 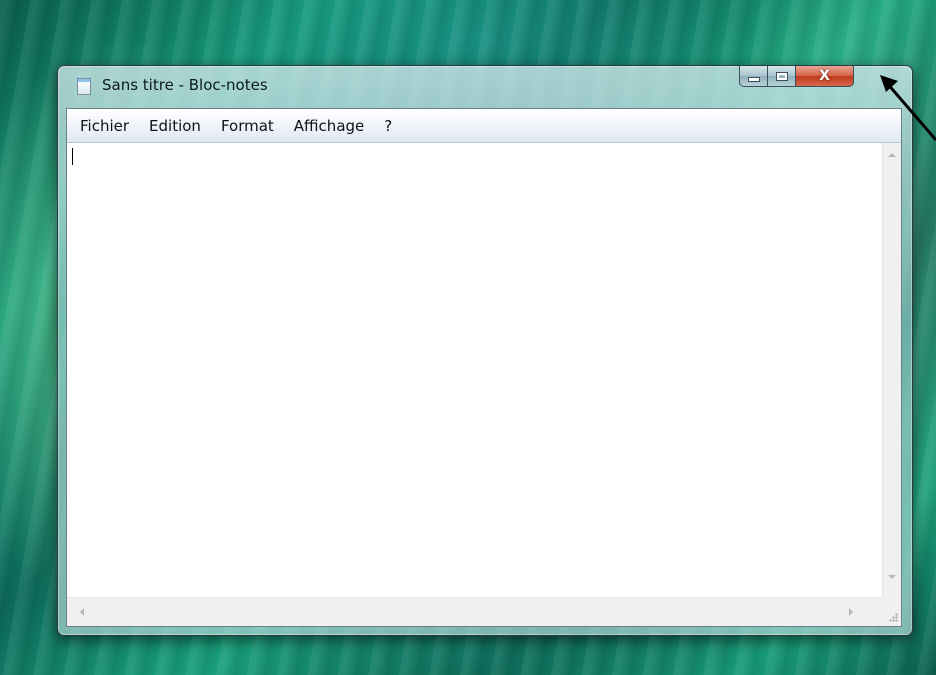 What do you see at coordinates (247, 126) in the screenshot?
I see `menu-format: Format` at bounding box center [247, 126].